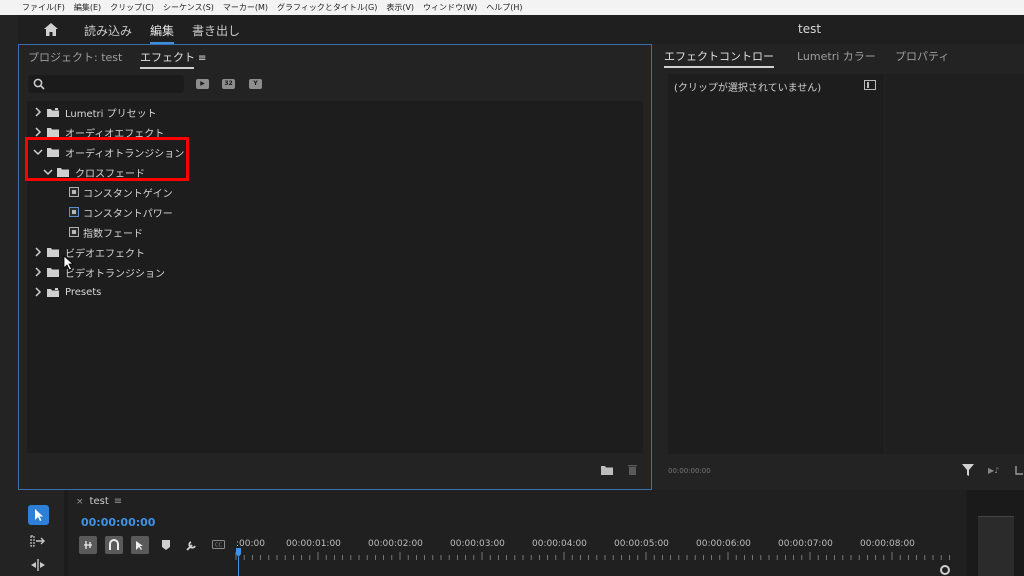 Image resolution: width=1024 pixels, height=576 pixels. Describe the element at coordinates (108, 30) in the screenshot. I see `tab-import: 読み込み` at that location.